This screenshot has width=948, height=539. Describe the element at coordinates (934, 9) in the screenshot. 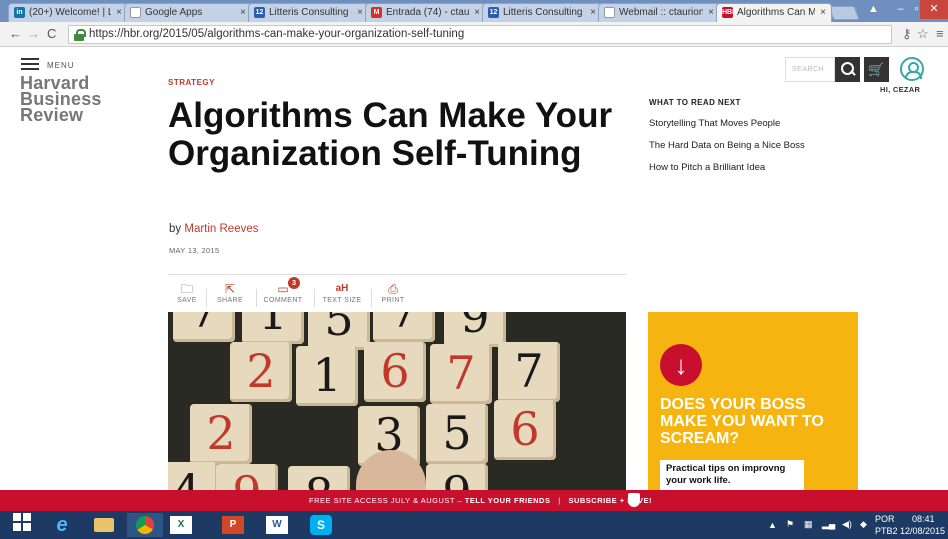

I see `close-window-button: ✕` at that location.